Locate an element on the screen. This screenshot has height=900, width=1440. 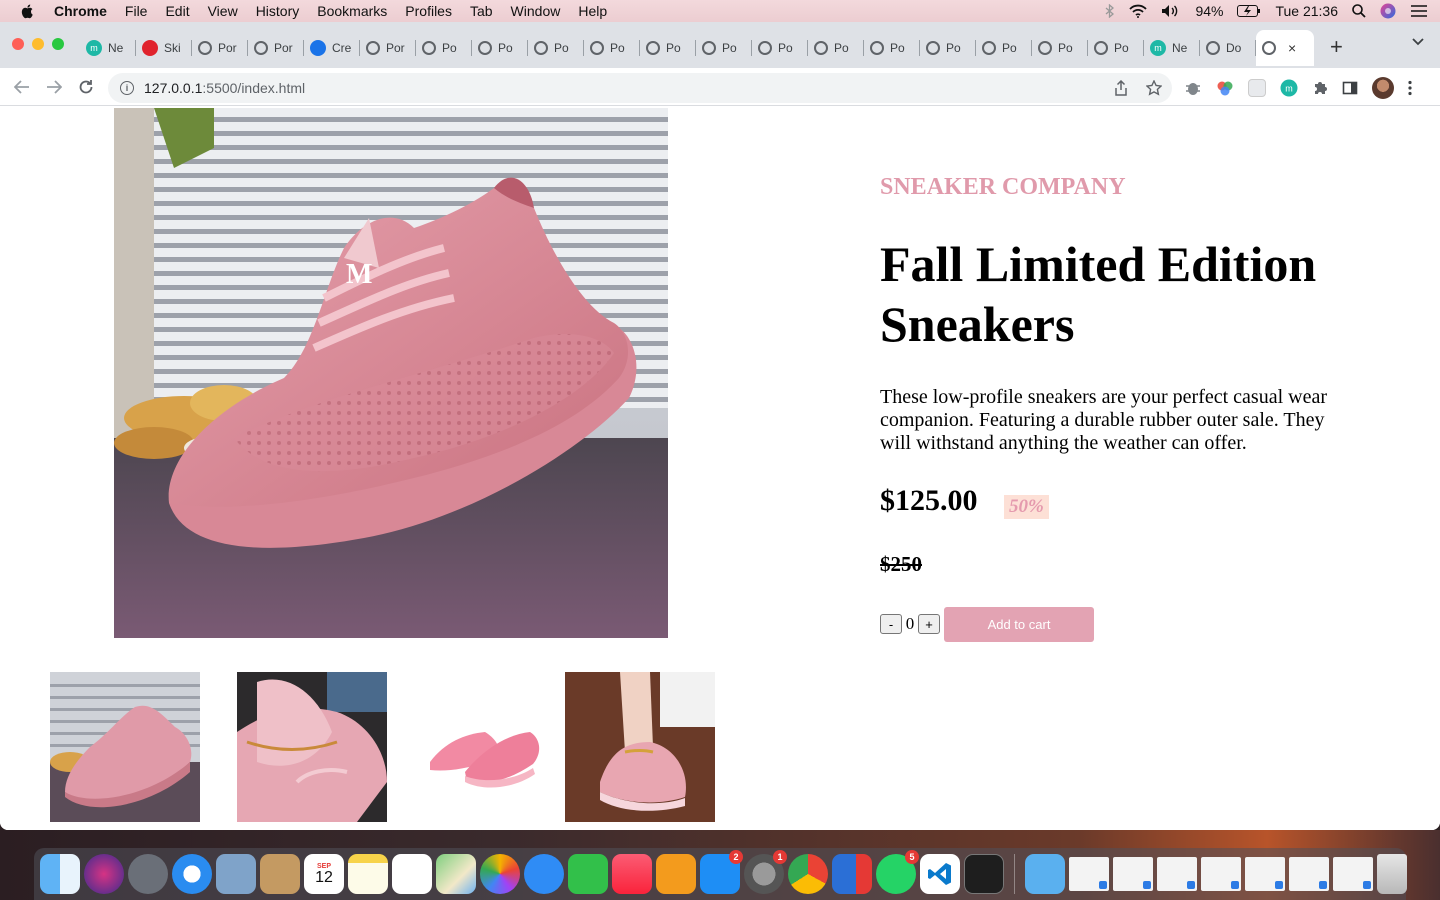
increase-quantity-button: + is located at coordinates (929, 624).